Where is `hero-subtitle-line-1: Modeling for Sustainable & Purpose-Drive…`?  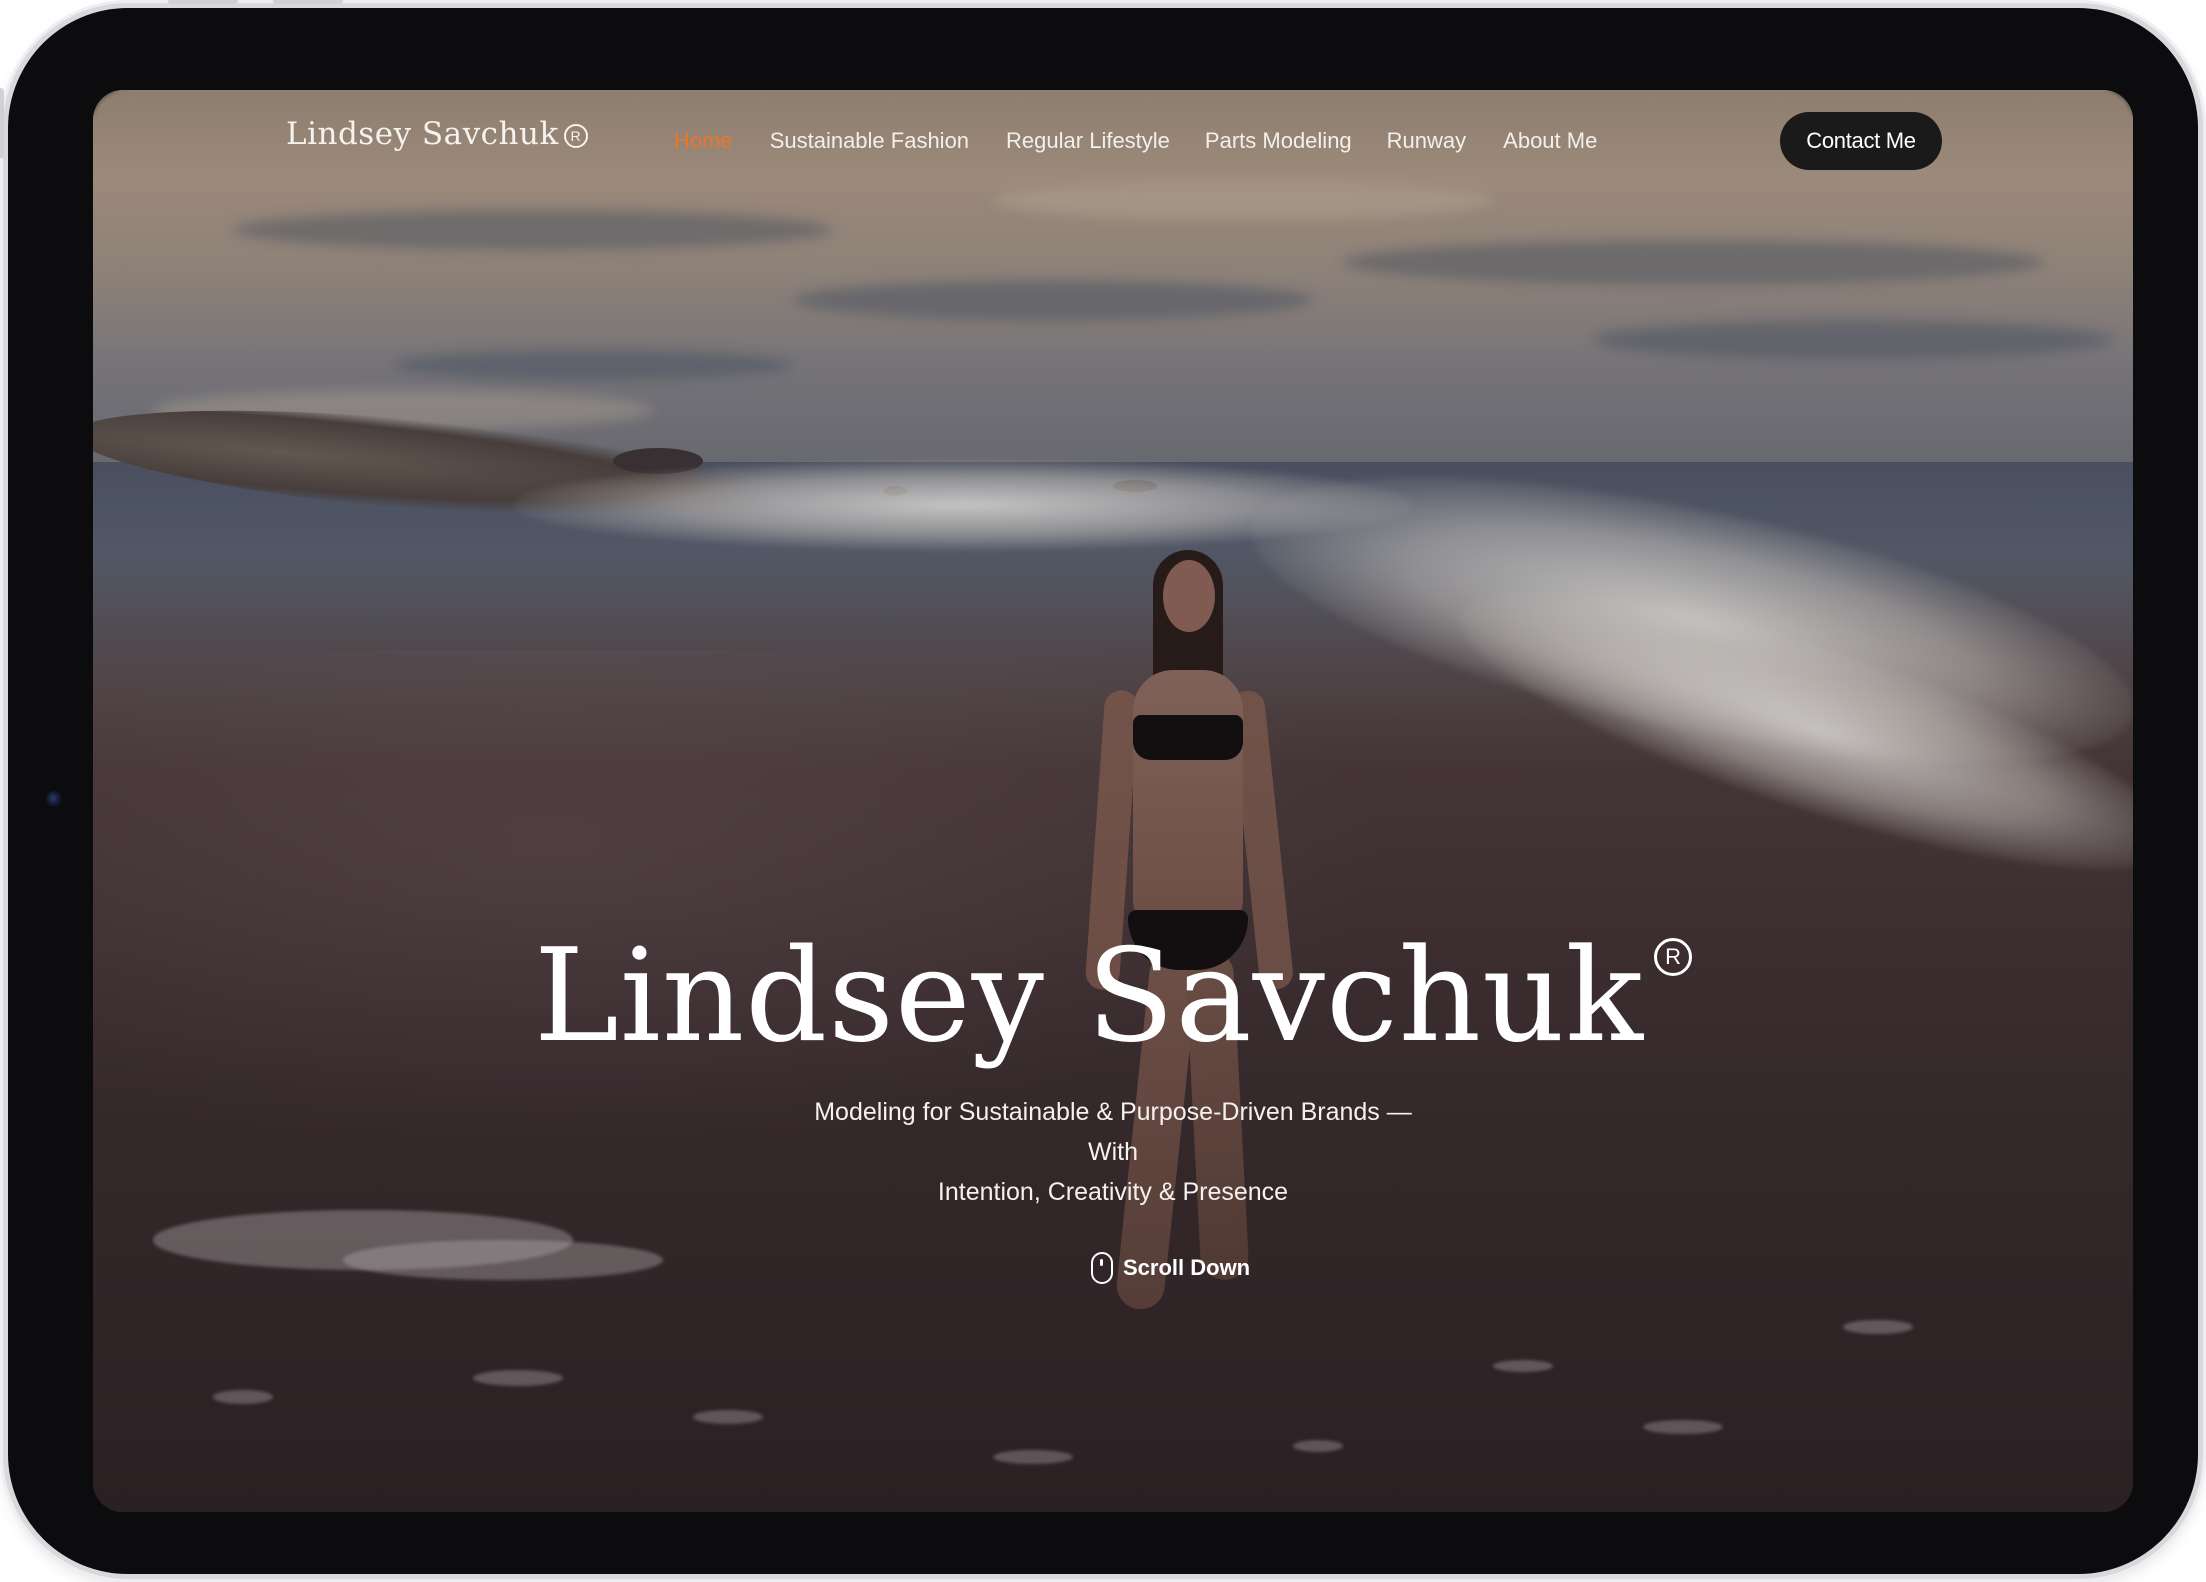
hero-subtitle-line-1: Modeling for Sustainable & Purpose-Drive… is located at coordinates (1113, 1132).